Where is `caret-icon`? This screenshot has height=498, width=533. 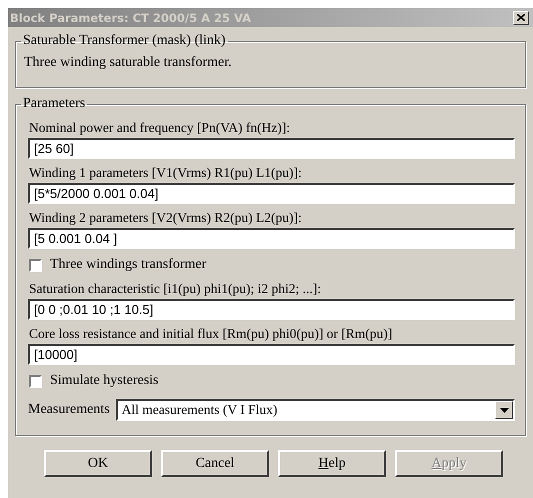 caret-icon is located at coordinates (504, 410).